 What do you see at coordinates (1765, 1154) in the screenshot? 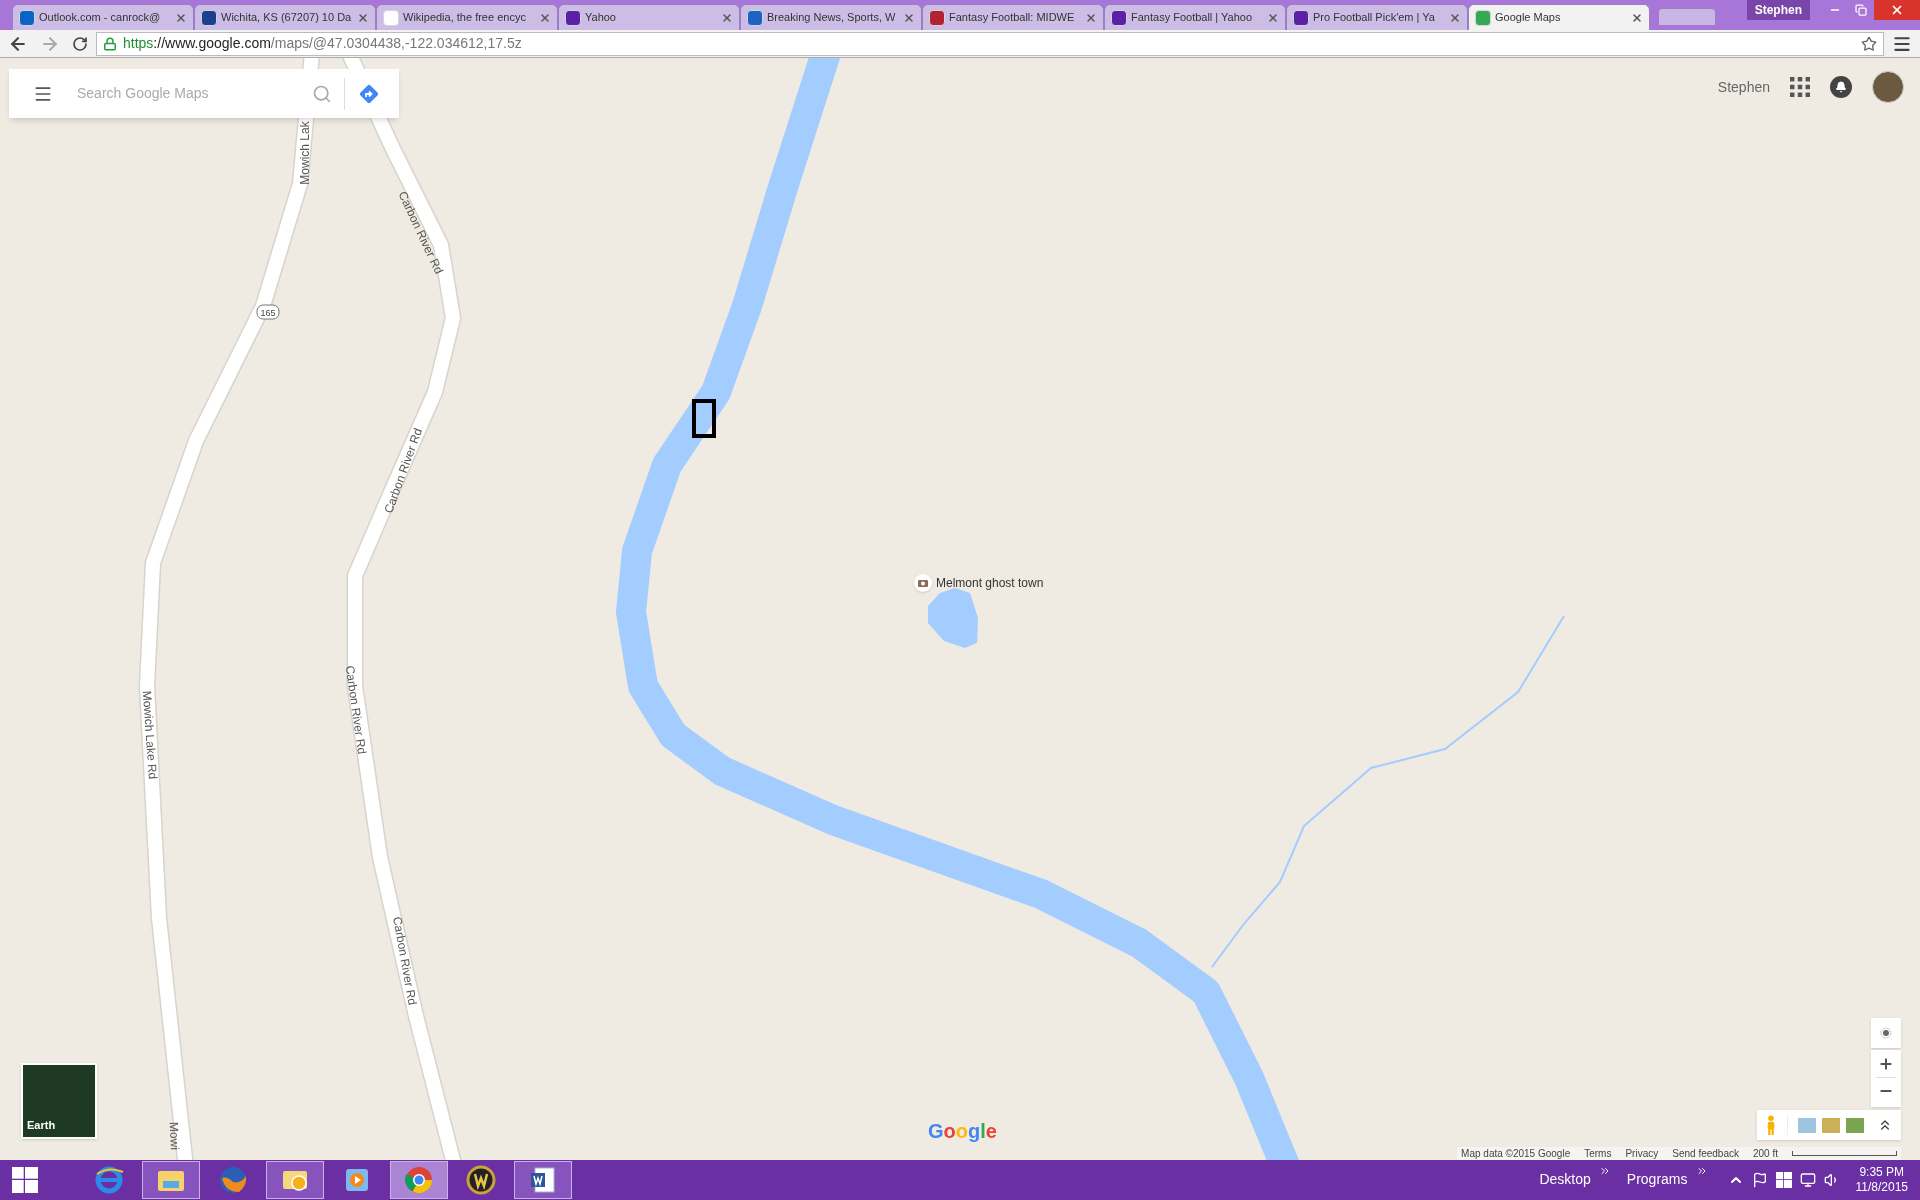
I see `scale-label: 200 ft` at bounding box center [1765, 1154].